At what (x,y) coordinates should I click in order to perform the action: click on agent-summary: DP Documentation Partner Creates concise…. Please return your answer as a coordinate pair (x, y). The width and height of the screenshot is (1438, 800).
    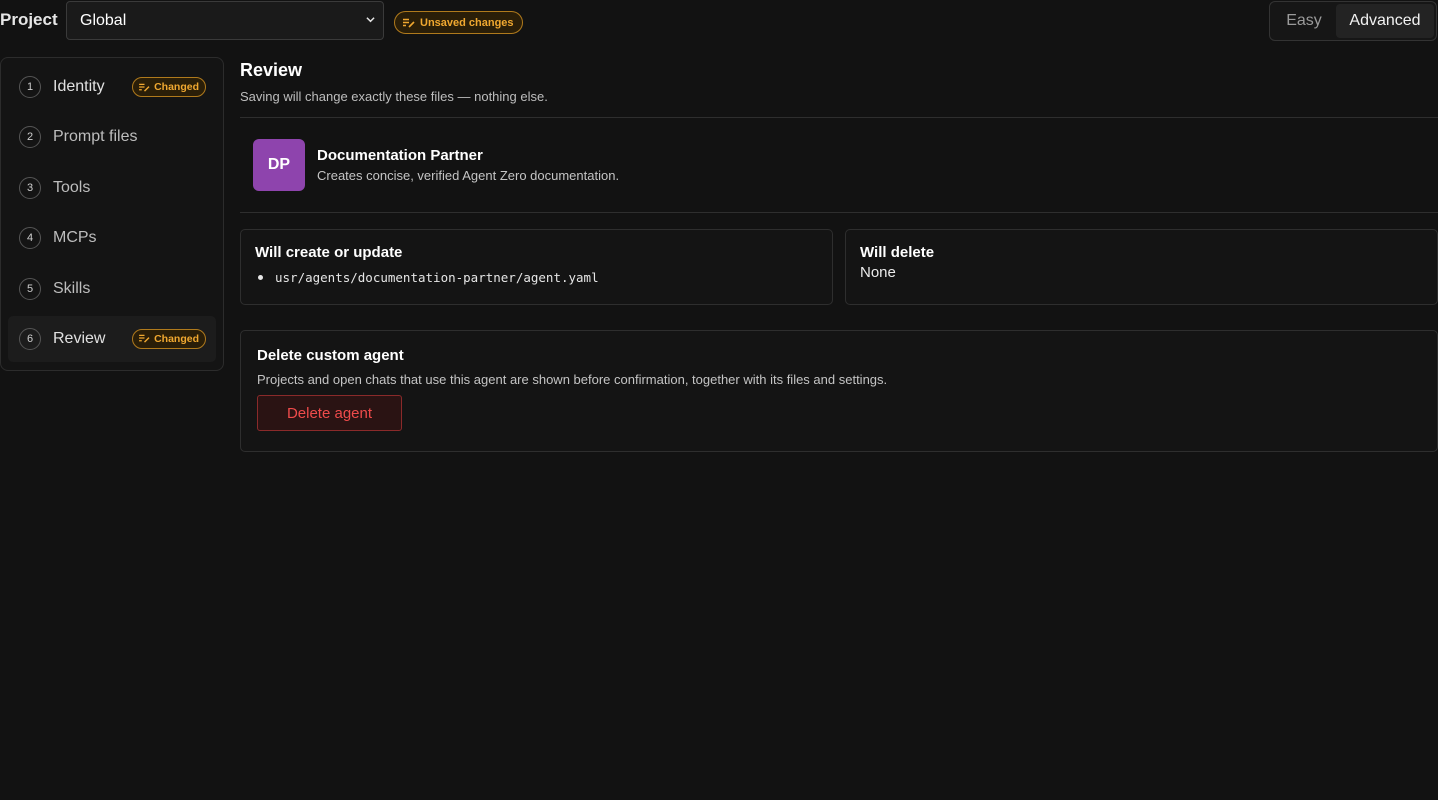
    Looking at the image, I should click on (839, 165).